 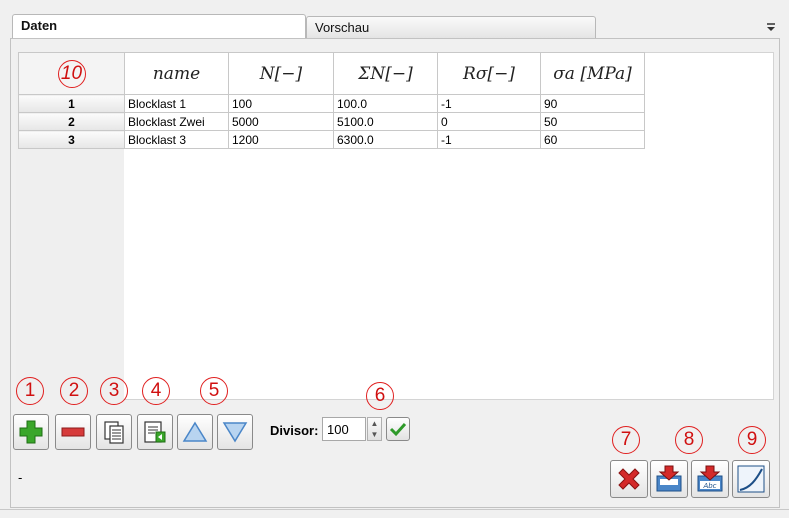 I want to click on curve-button, so click(x=751, y=479).